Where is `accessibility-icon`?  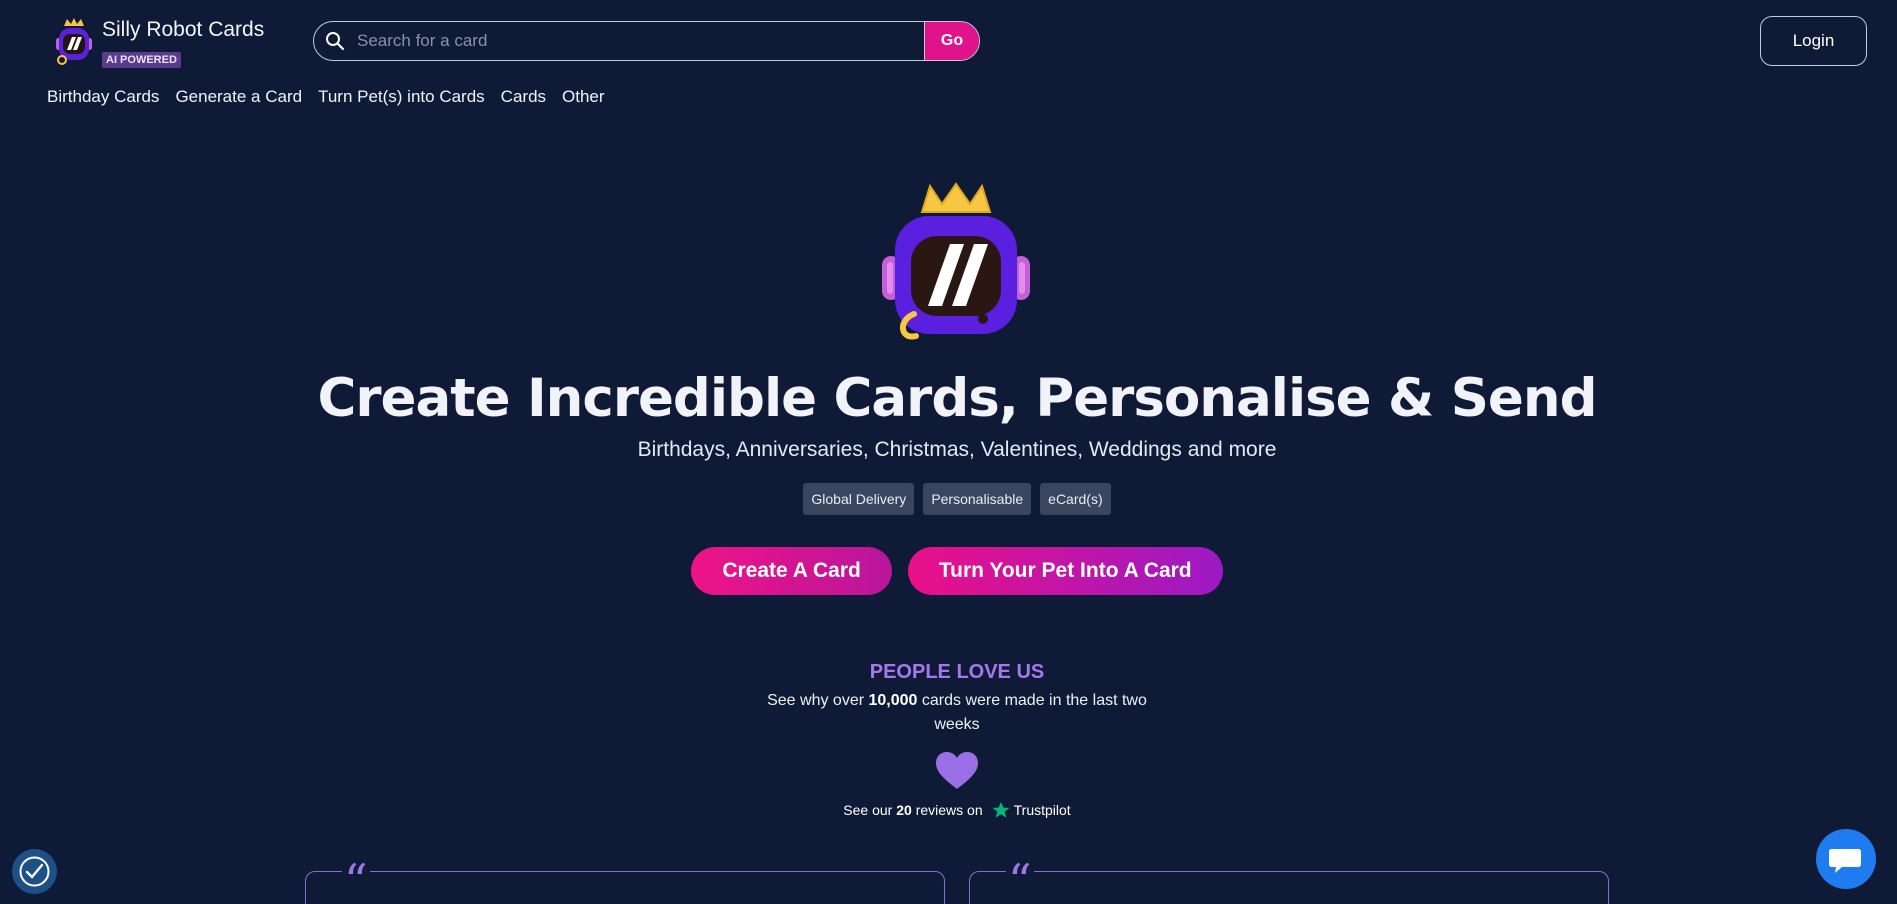
accessibility-icon is located at coordinates (34, 871).